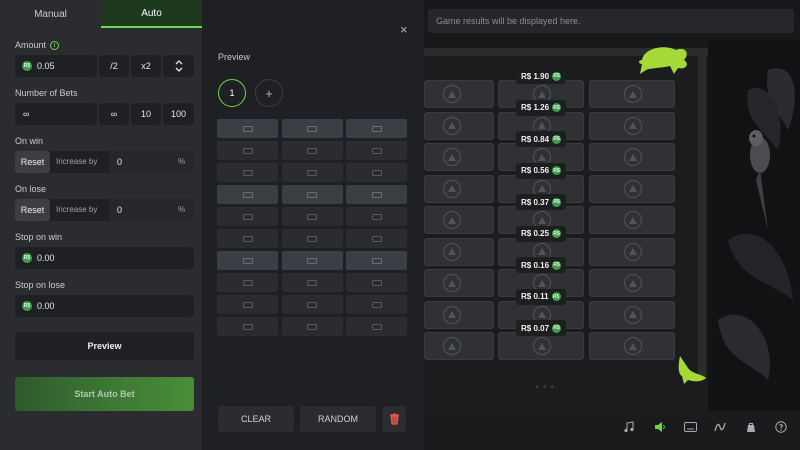 This screenshot has width=800, height=450. Describe the element at coordinates (232, 93) in the screenshot. I see `round-1-button: 1` at that location.